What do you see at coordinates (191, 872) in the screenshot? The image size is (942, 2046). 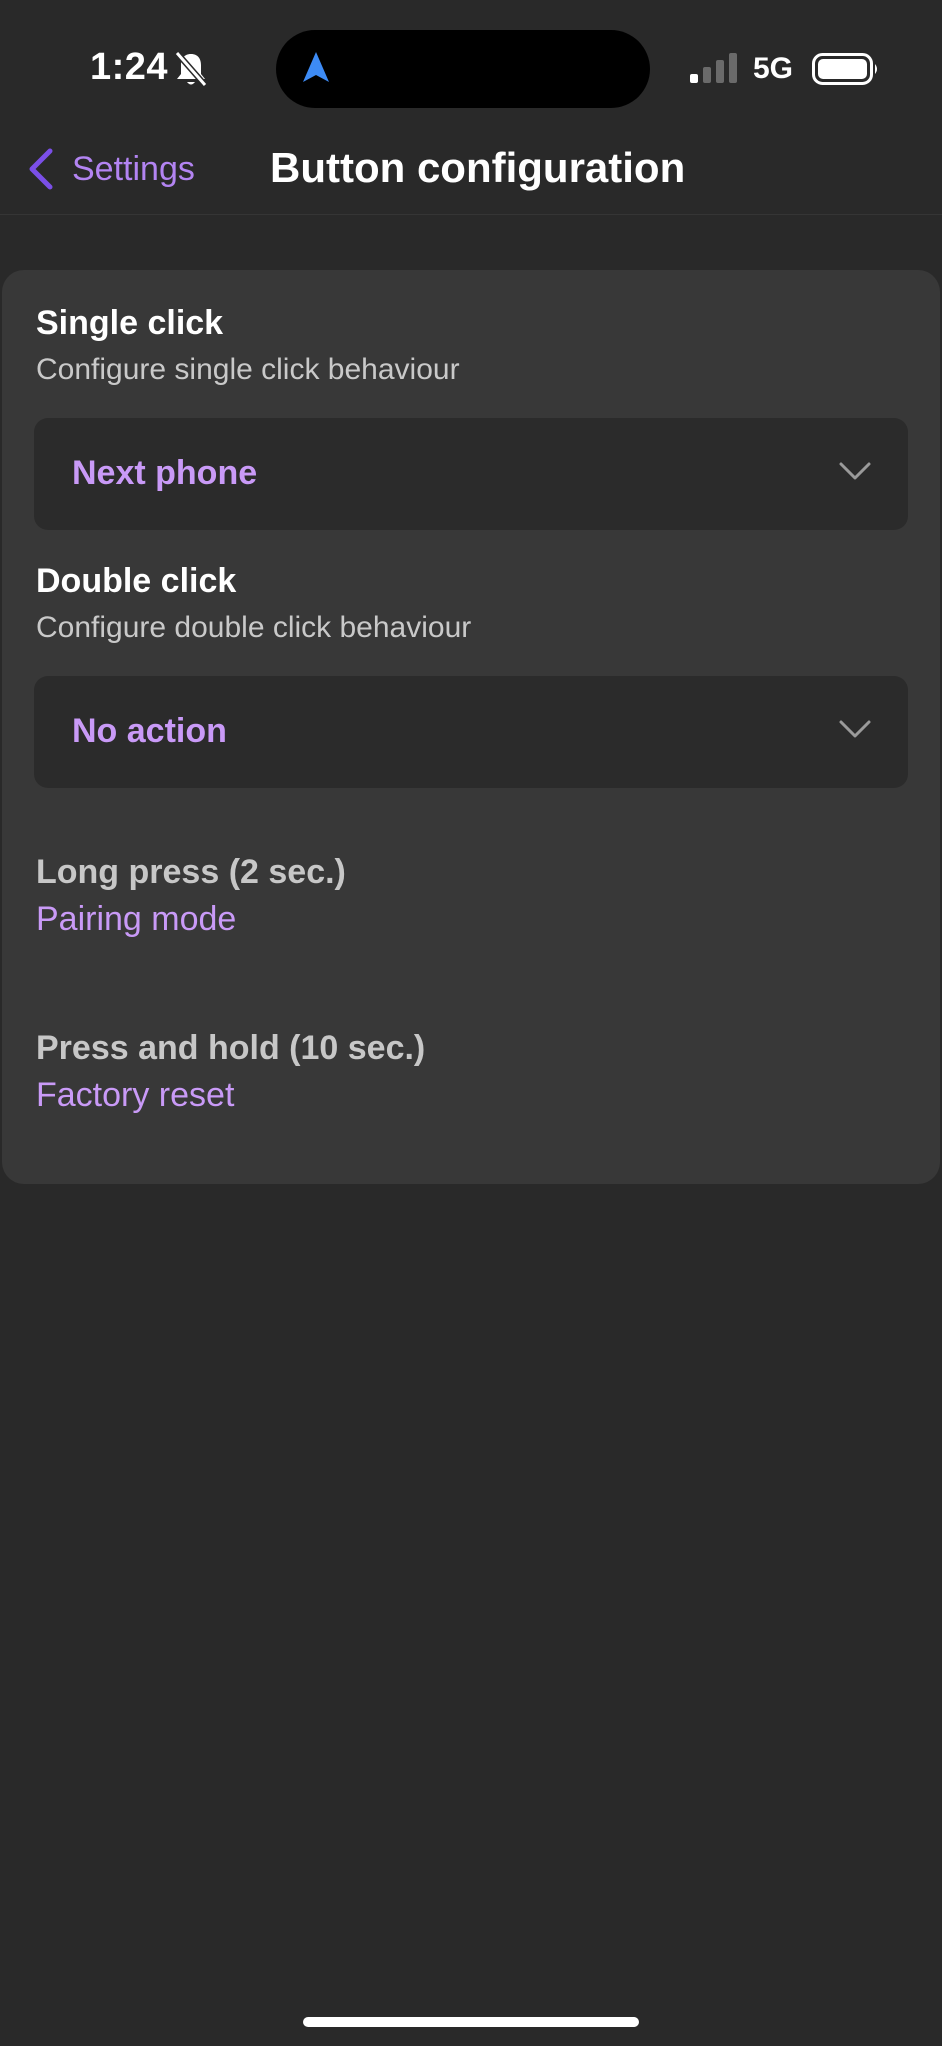 I see `long-press-title: Long press (2 sec.)` at bounding box center [191, 872].